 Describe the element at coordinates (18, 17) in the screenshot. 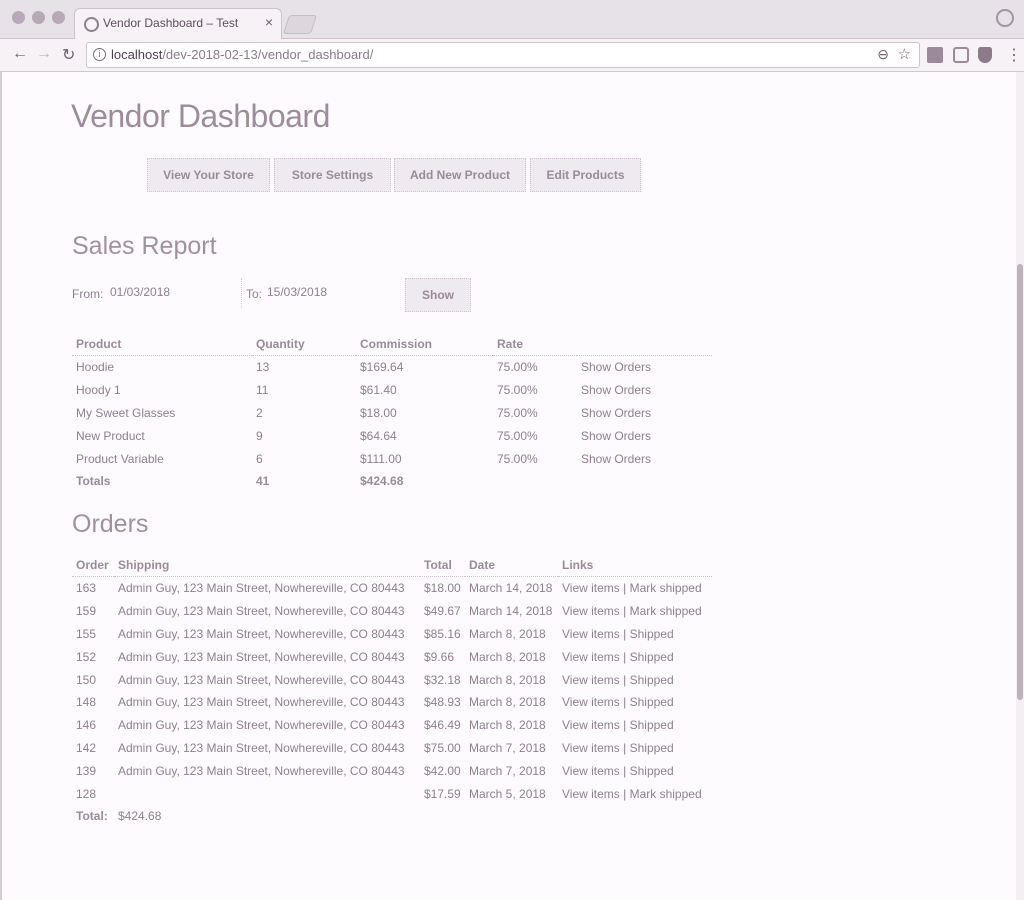

I see `close-window-button` at that location.